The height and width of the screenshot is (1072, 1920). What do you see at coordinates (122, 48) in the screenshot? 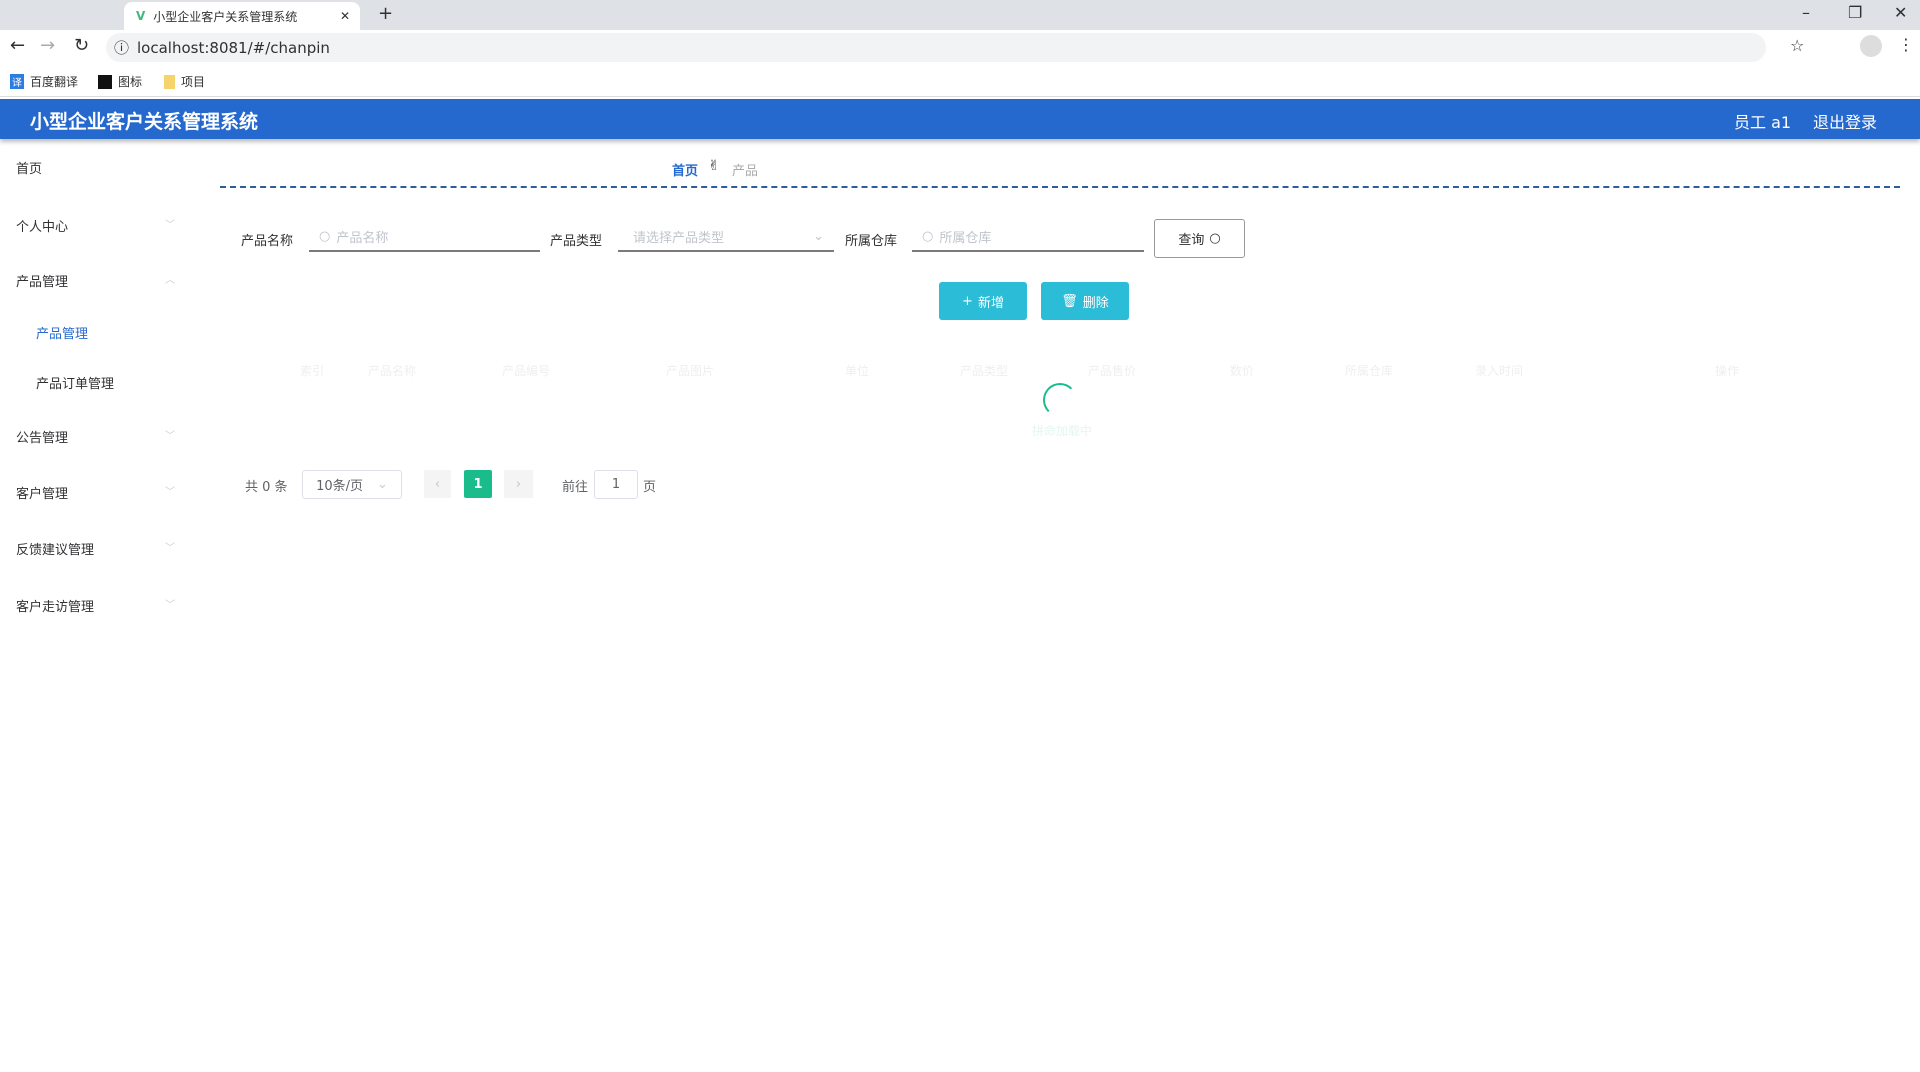
I see `info-icon: ⓘ` at bounding box center [122, 48].